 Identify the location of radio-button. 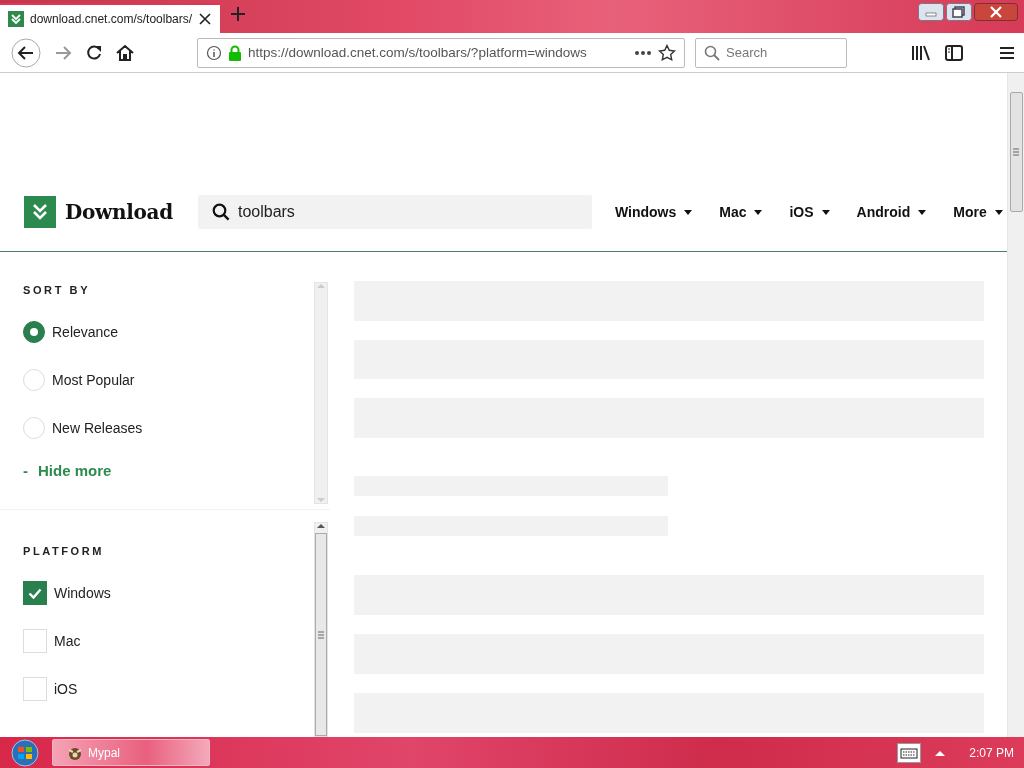
(34, 332).